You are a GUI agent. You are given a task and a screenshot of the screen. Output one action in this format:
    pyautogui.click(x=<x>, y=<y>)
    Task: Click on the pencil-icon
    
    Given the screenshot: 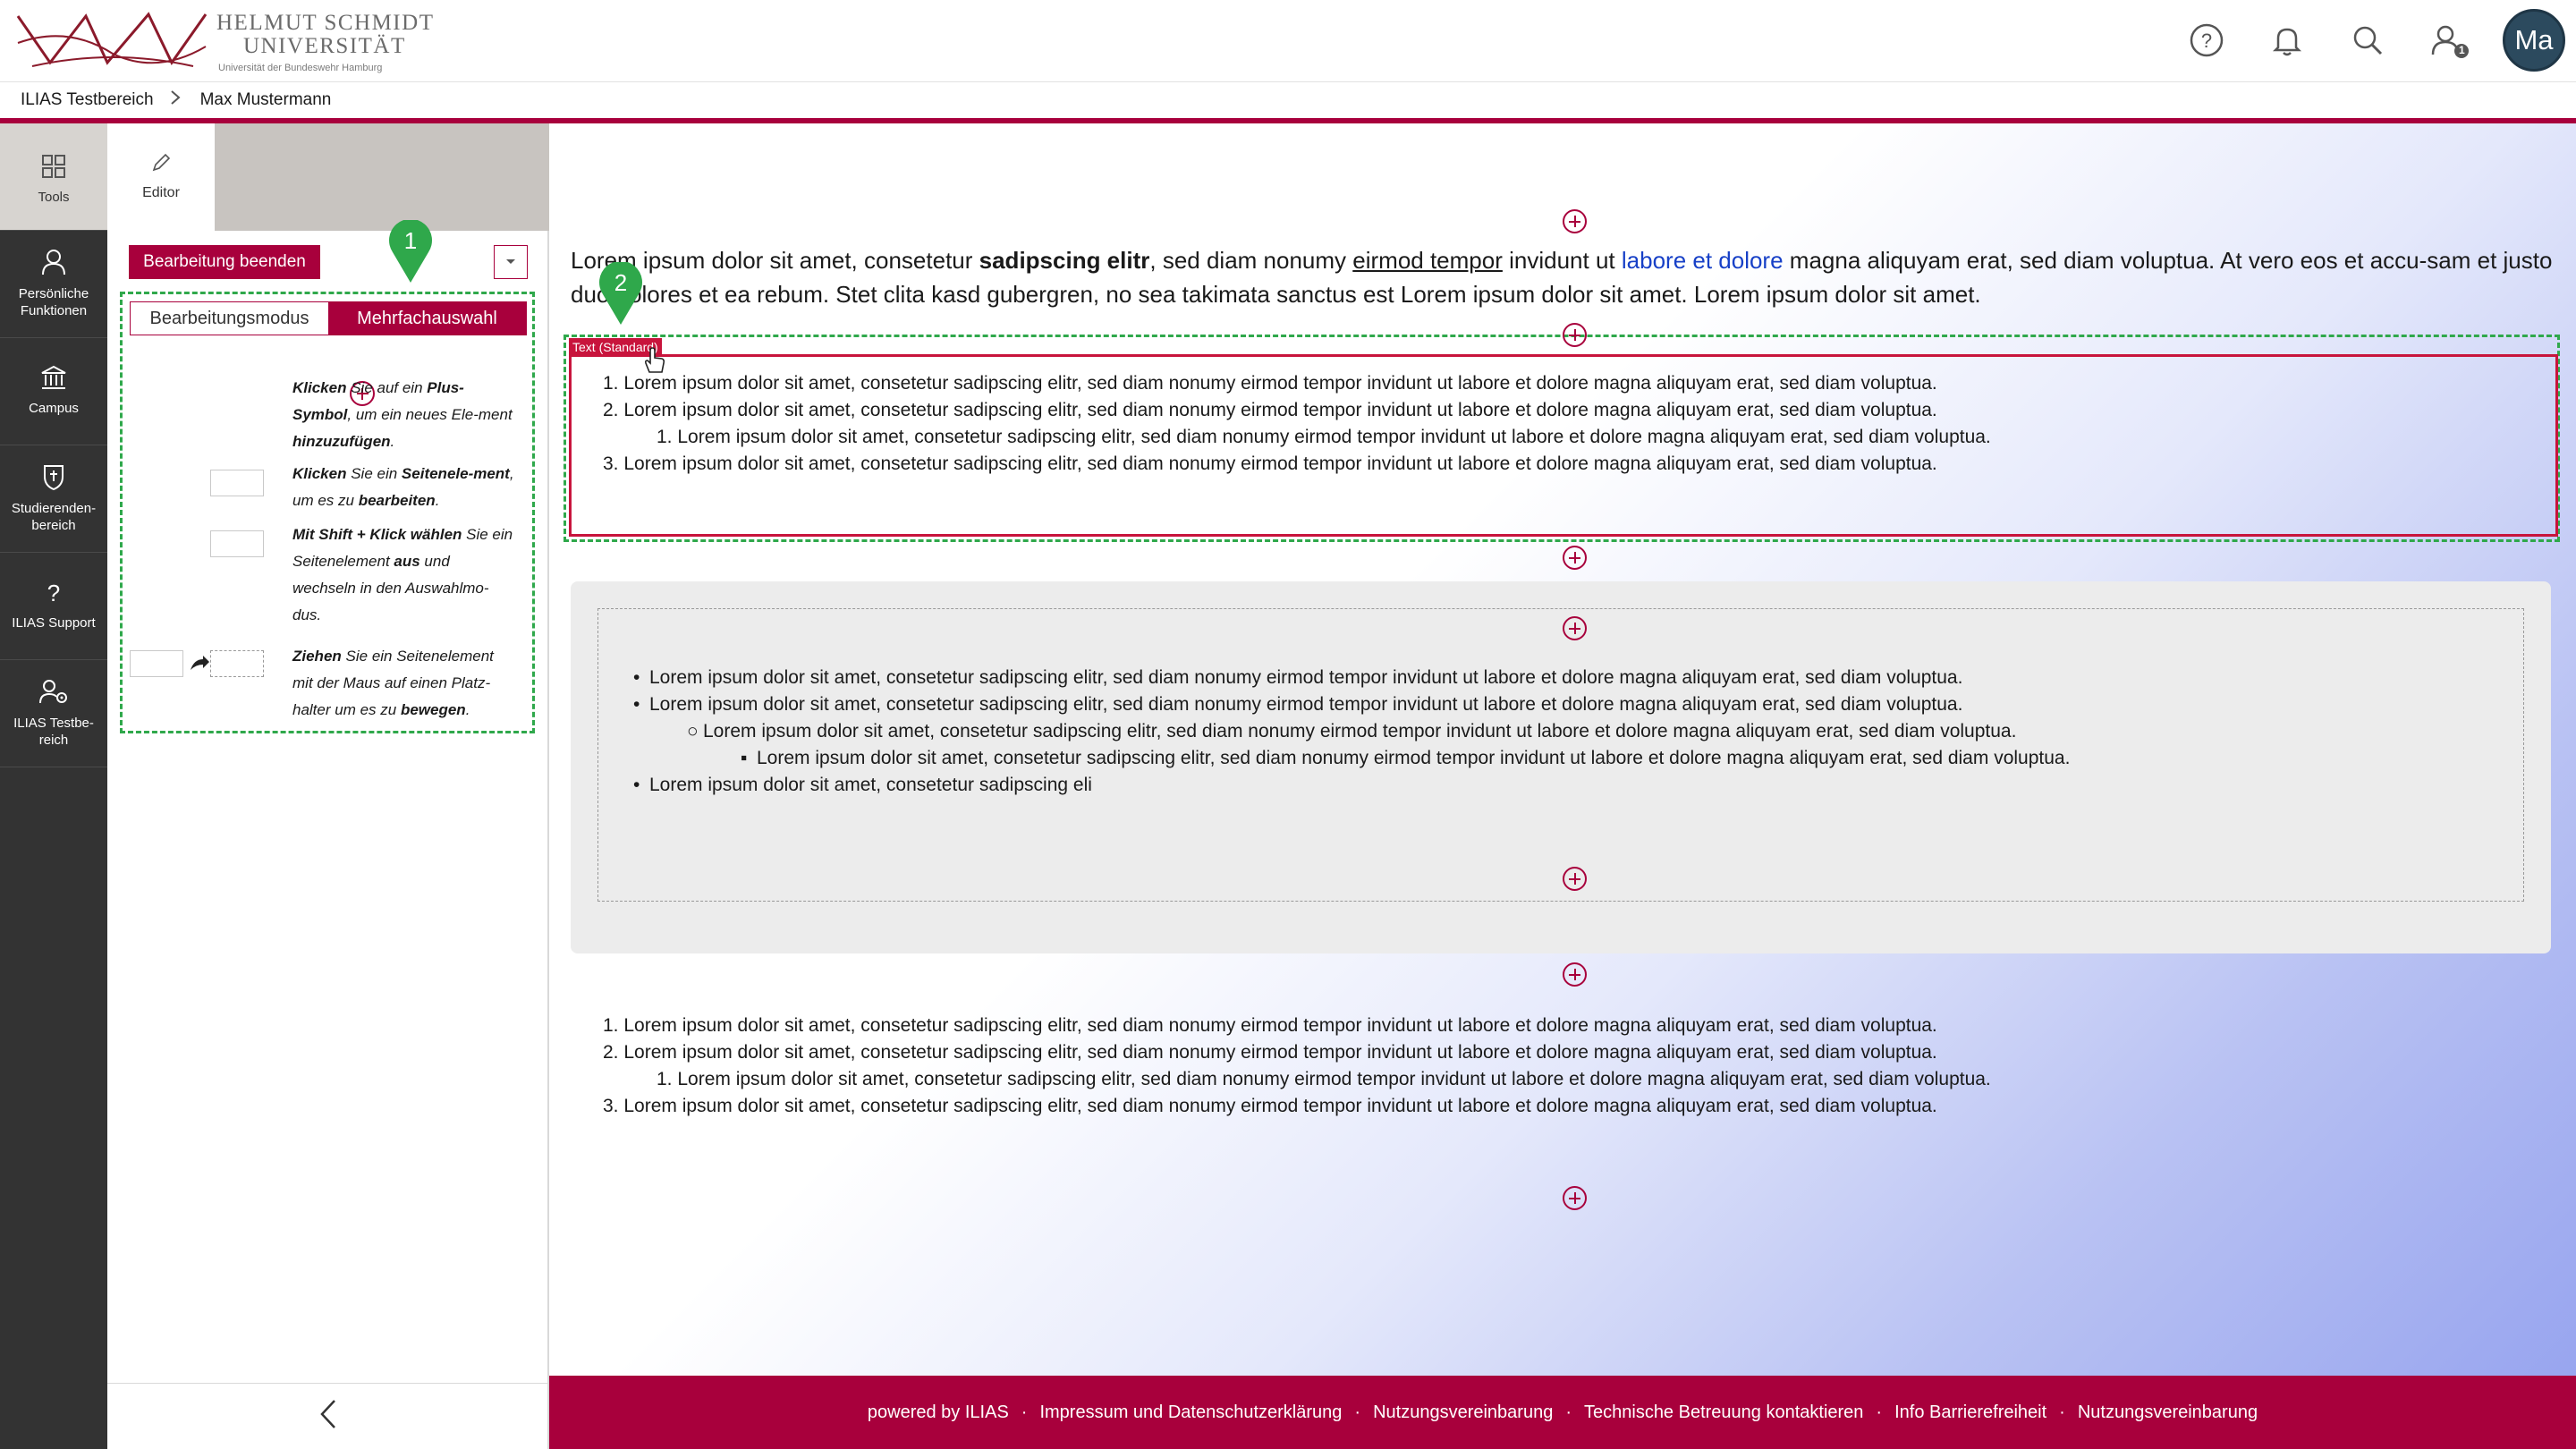 What is the action you would take?
    pyautogui.click(x=161, y=165)
    